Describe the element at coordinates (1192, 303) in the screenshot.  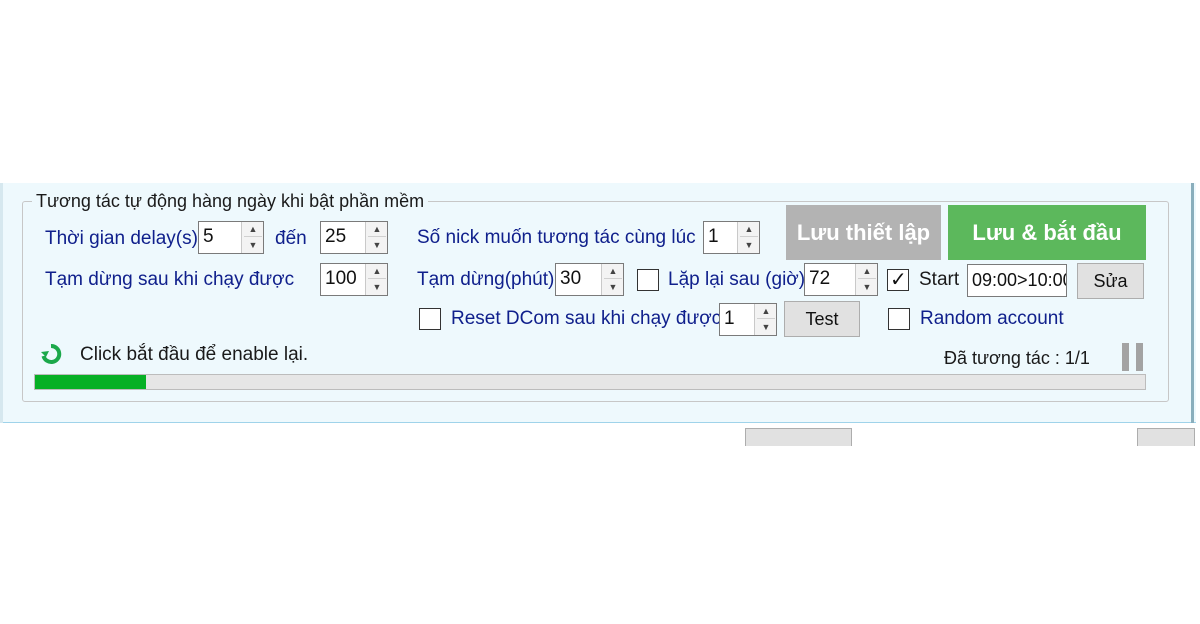
I see `window-scroll-edge` at that location.